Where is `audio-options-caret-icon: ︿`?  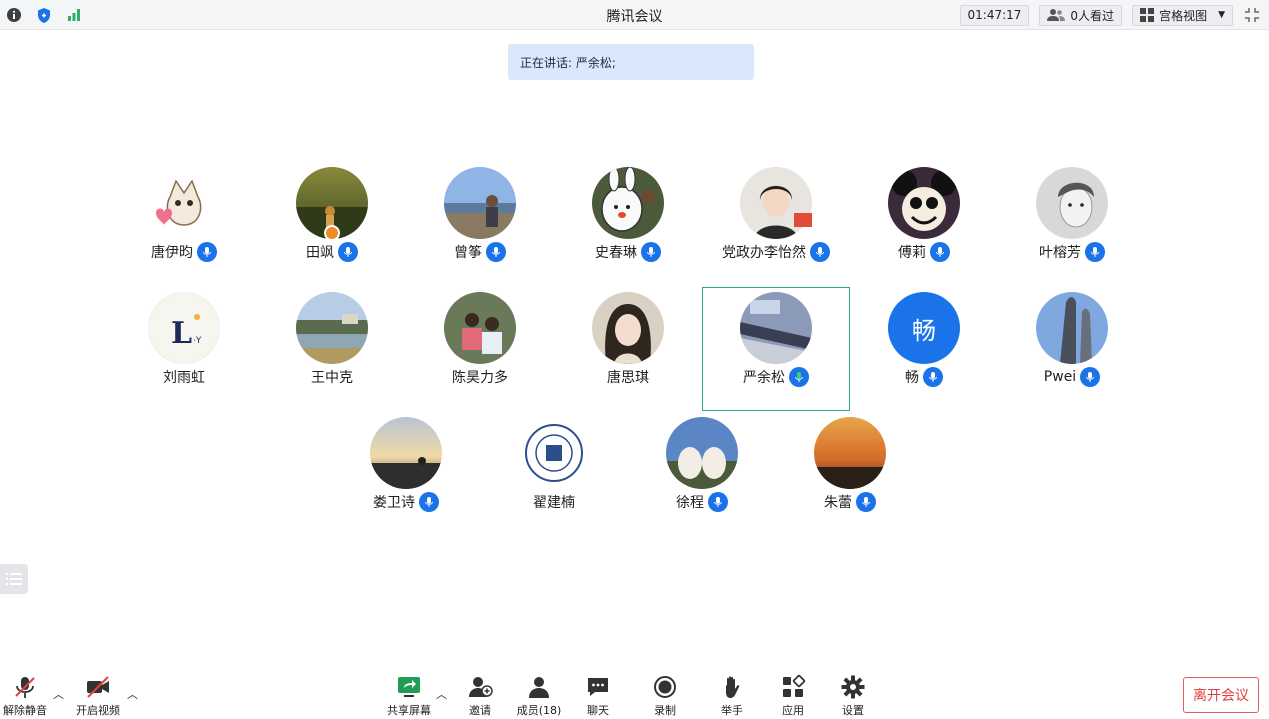
audio-options-caret-icon: ︿ is located at coordinates (58, 694).